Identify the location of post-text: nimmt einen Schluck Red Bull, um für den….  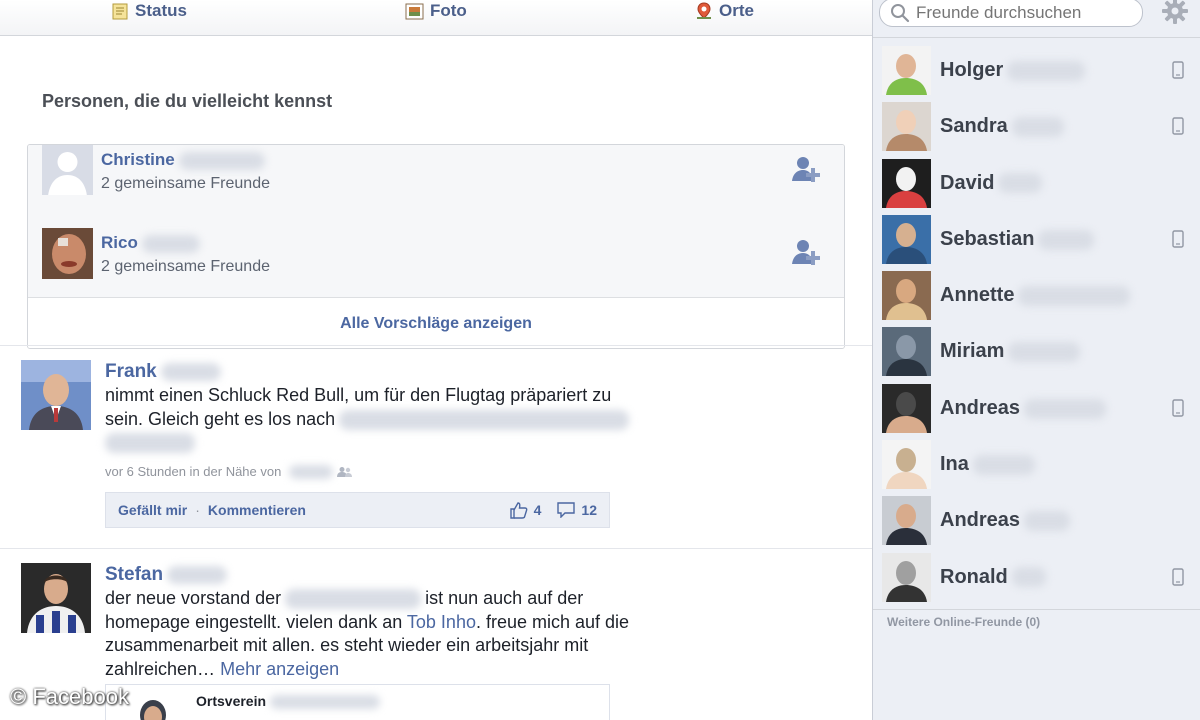
(385, 419).